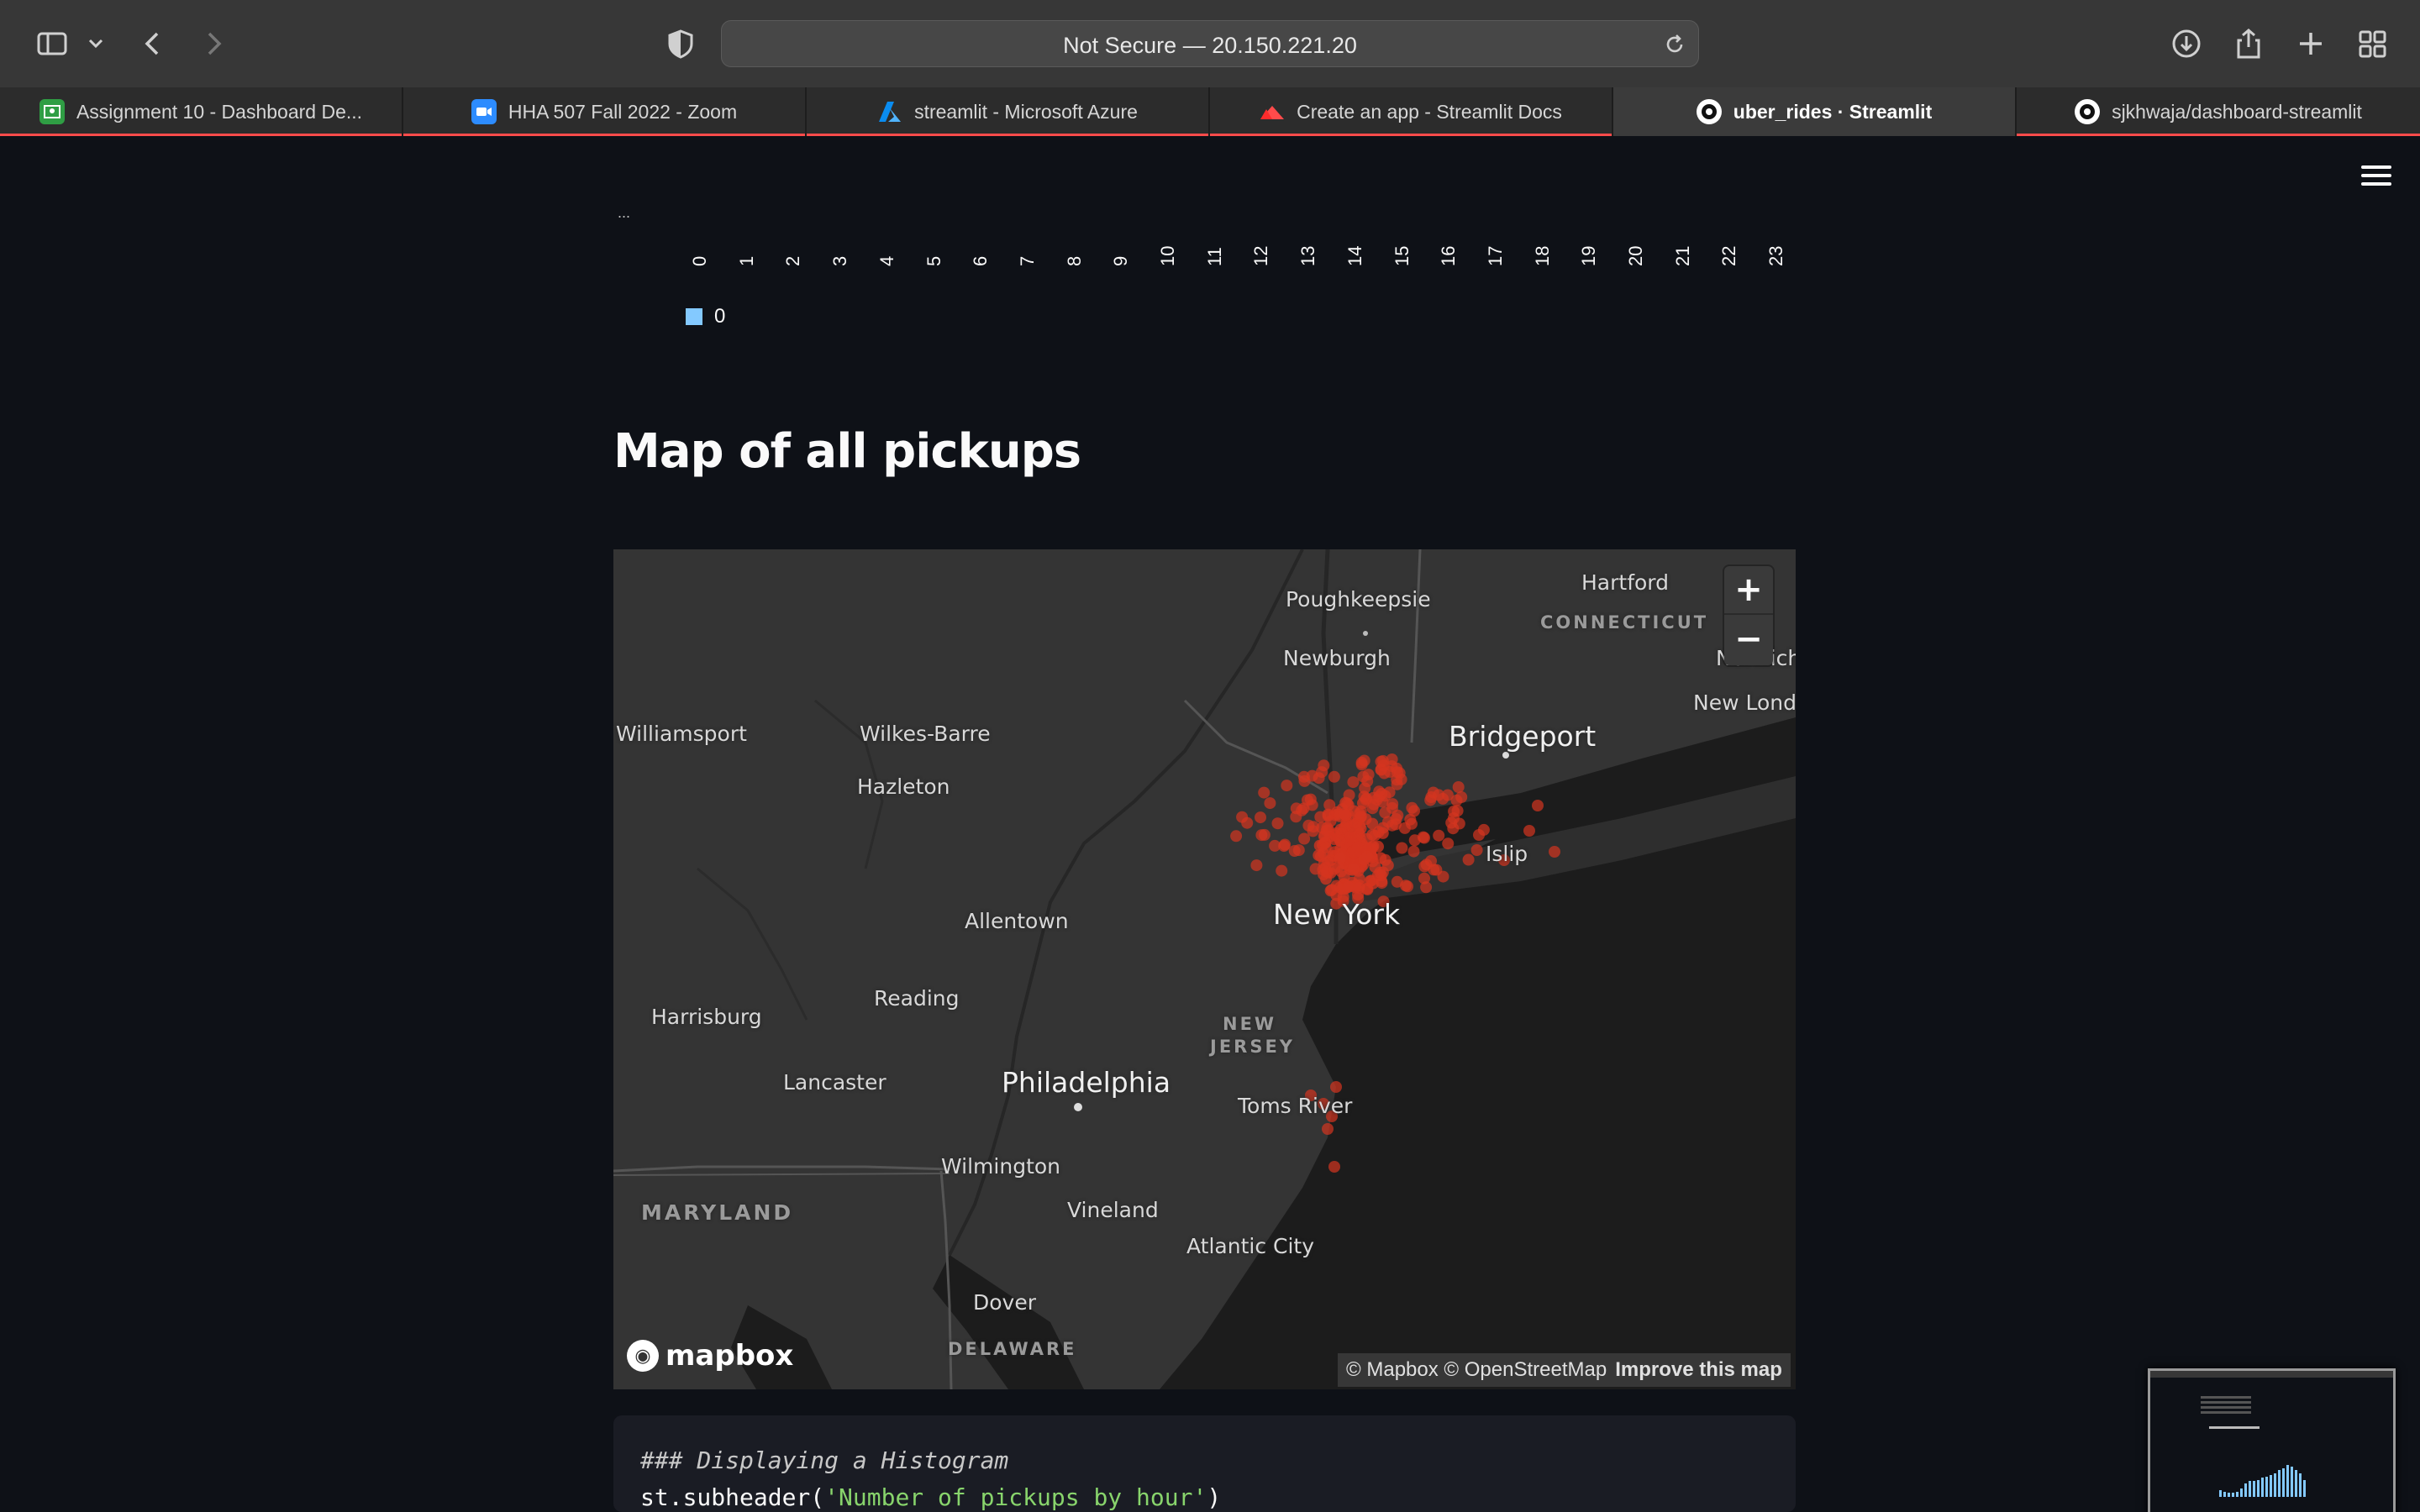  I want to click on place-hartford: Hartford, so click(1625, 582).